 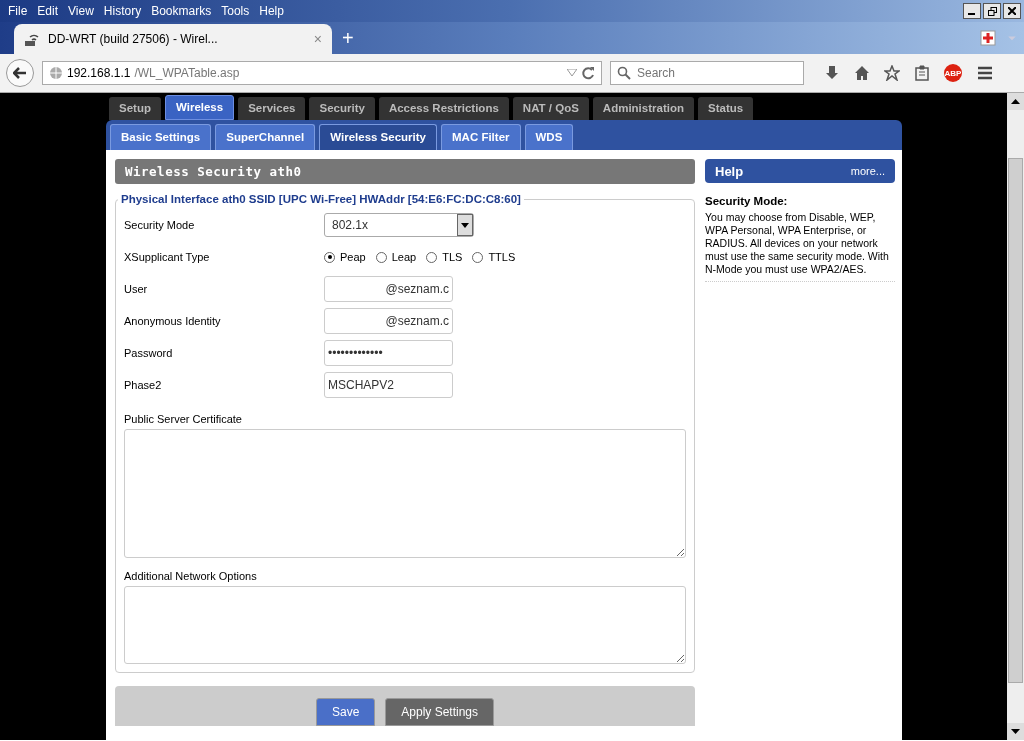 What do you see at coordinates (342, 108) in the screenshot?
I see `nav-tab: Security` at bounding box center [342, 108].